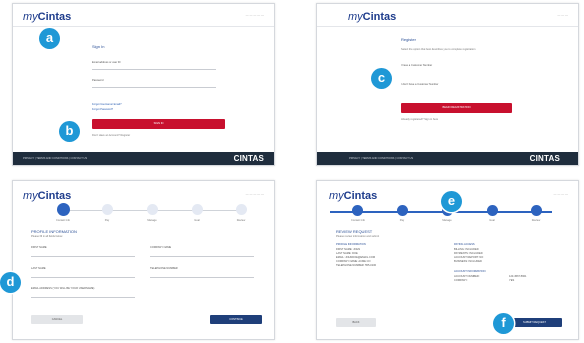 This screenshot has height=343, width=584. What do you see at coordinates (468, 261) in the screenshot?
I see `review-line: BUSINESS: INCLUDED` at bounding box center [468, 261].